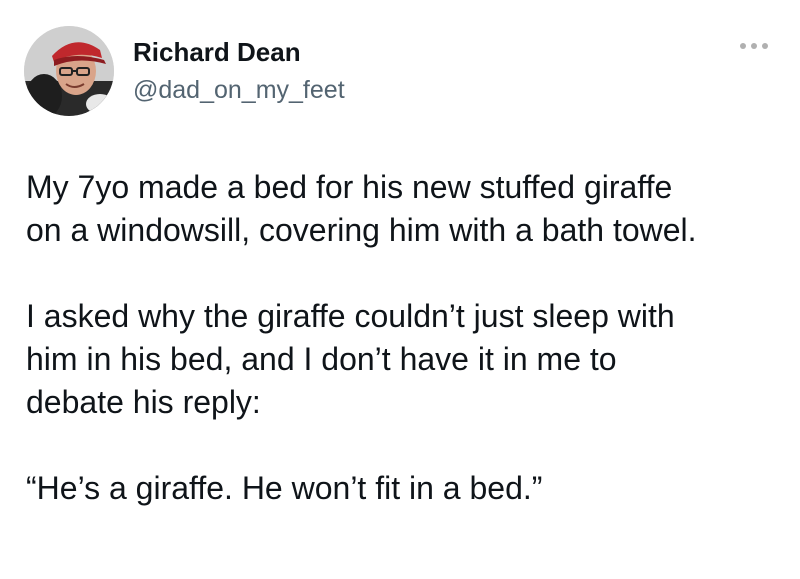  What do you see at coordinates (239, 90) in the screenshot?
I see `author-handle: @dad_on_my_feet` at bounding box center [239, 90].